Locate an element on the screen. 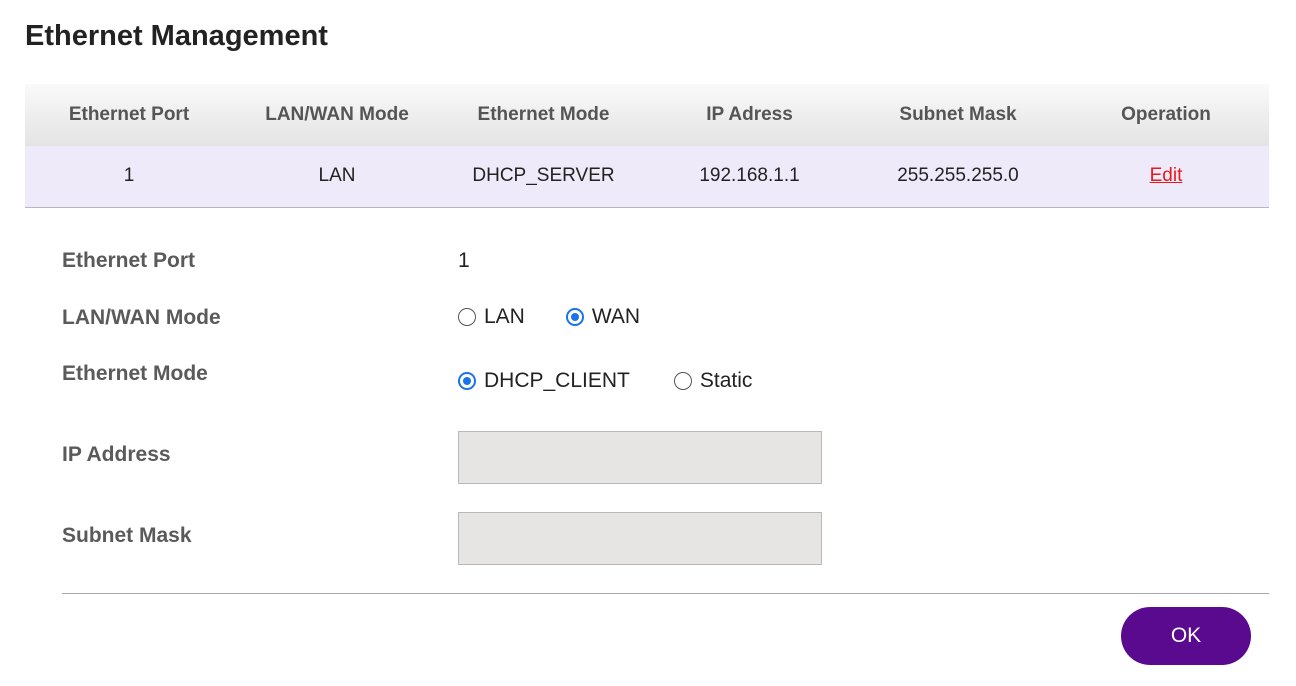 The height and width of the screenshot is (686, 1296). ip-address-input is located at coordinates (640, 457).